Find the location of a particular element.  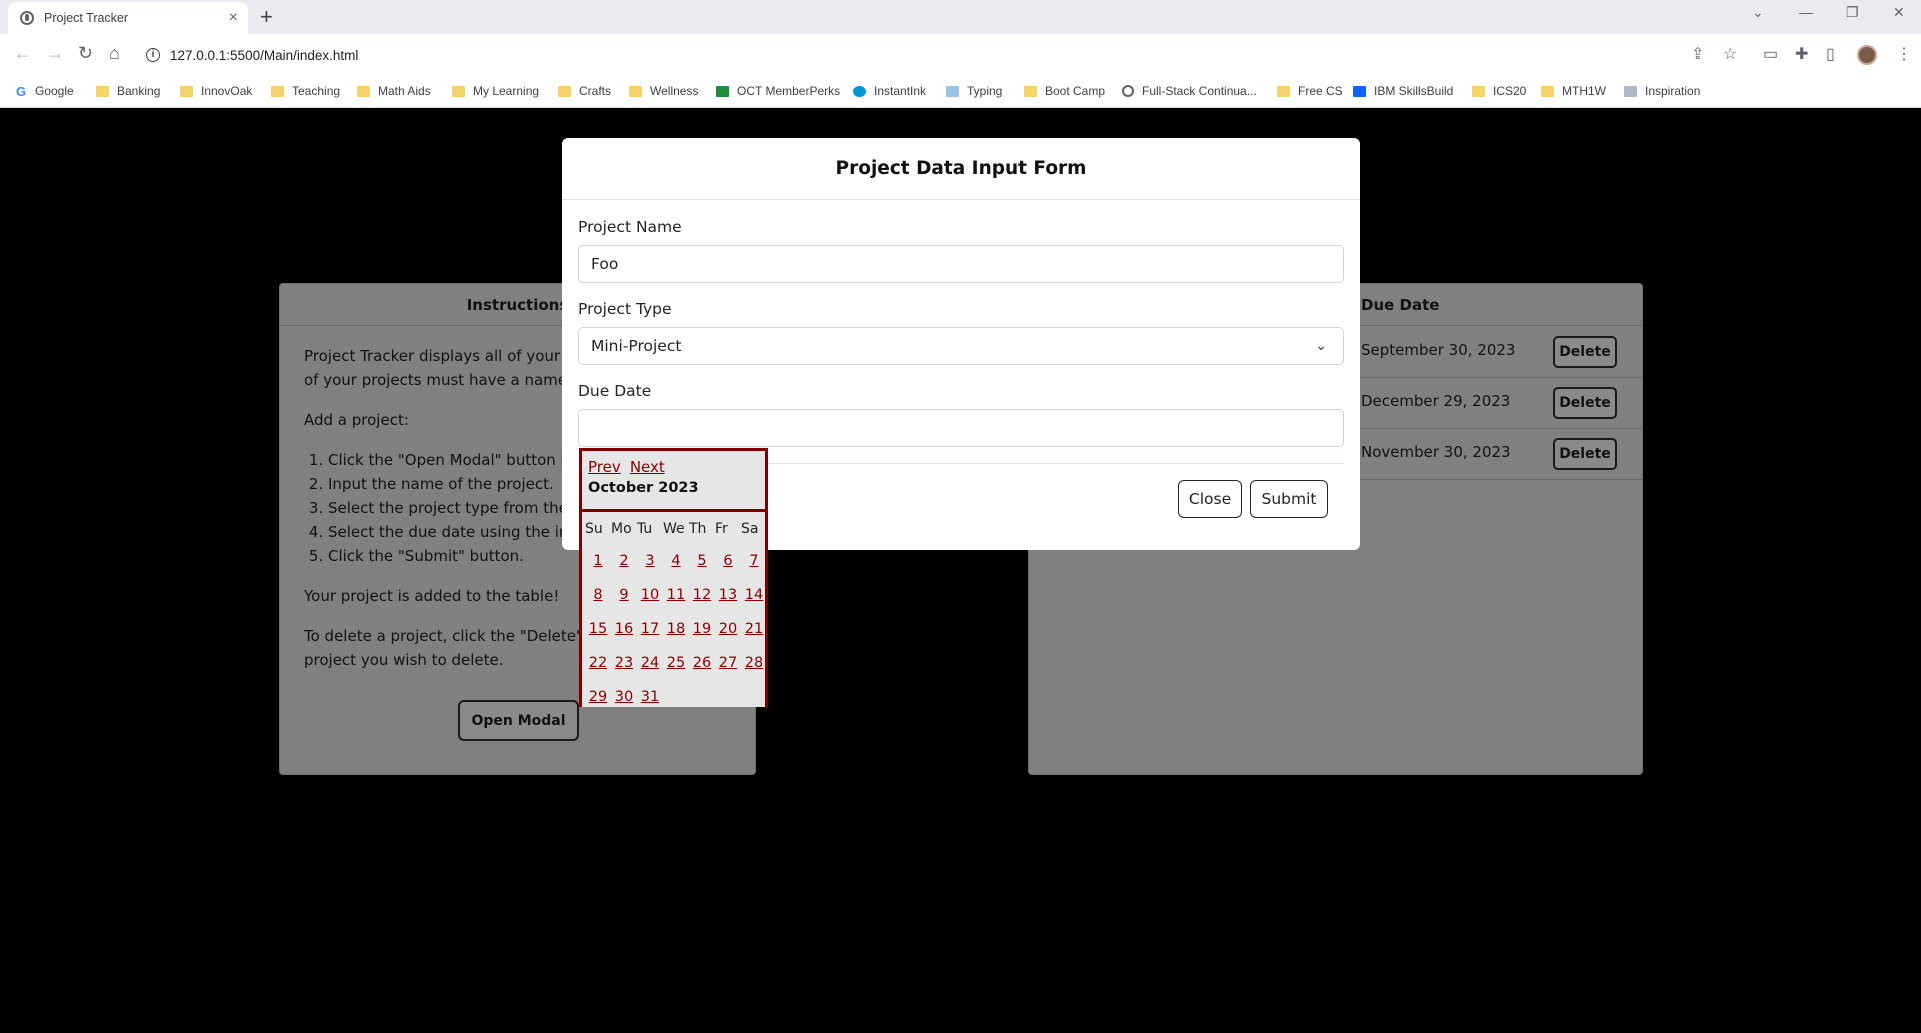

tab-search-icon: ⌄ is located at coordinates (1758, 12).